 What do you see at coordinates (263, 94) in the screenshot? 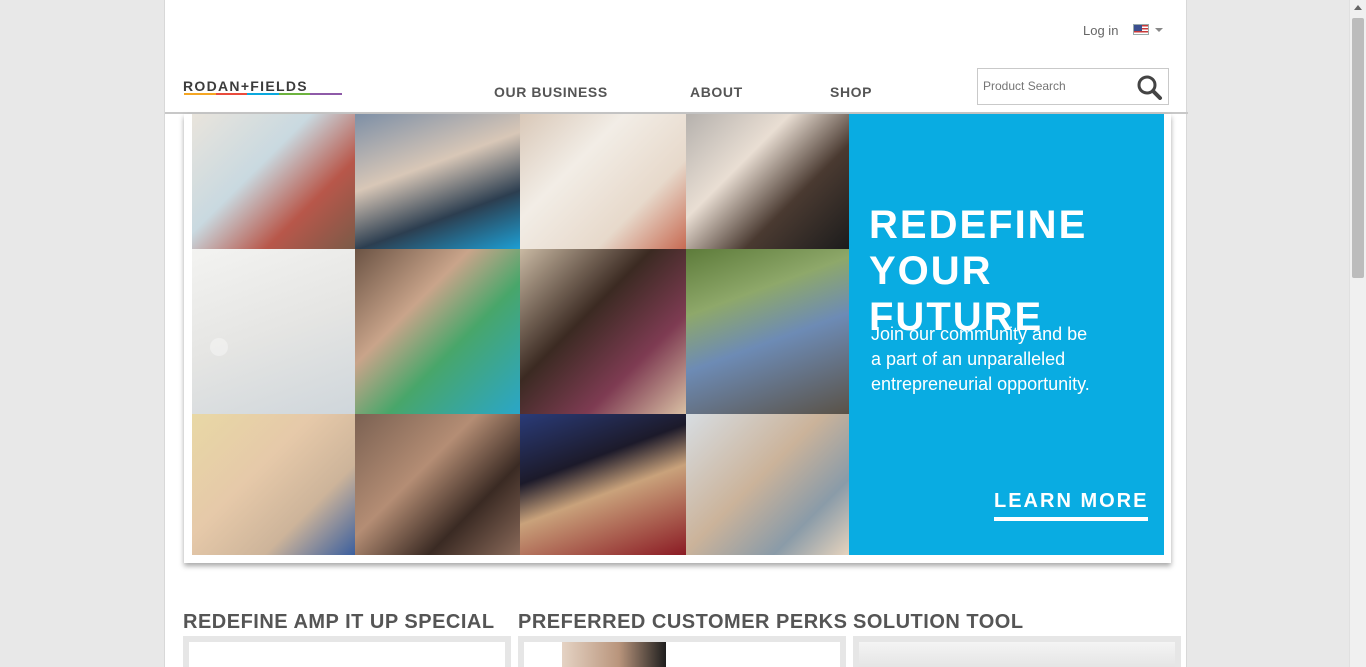
I see `logo-color-bar` at bounding box center [263, 94].